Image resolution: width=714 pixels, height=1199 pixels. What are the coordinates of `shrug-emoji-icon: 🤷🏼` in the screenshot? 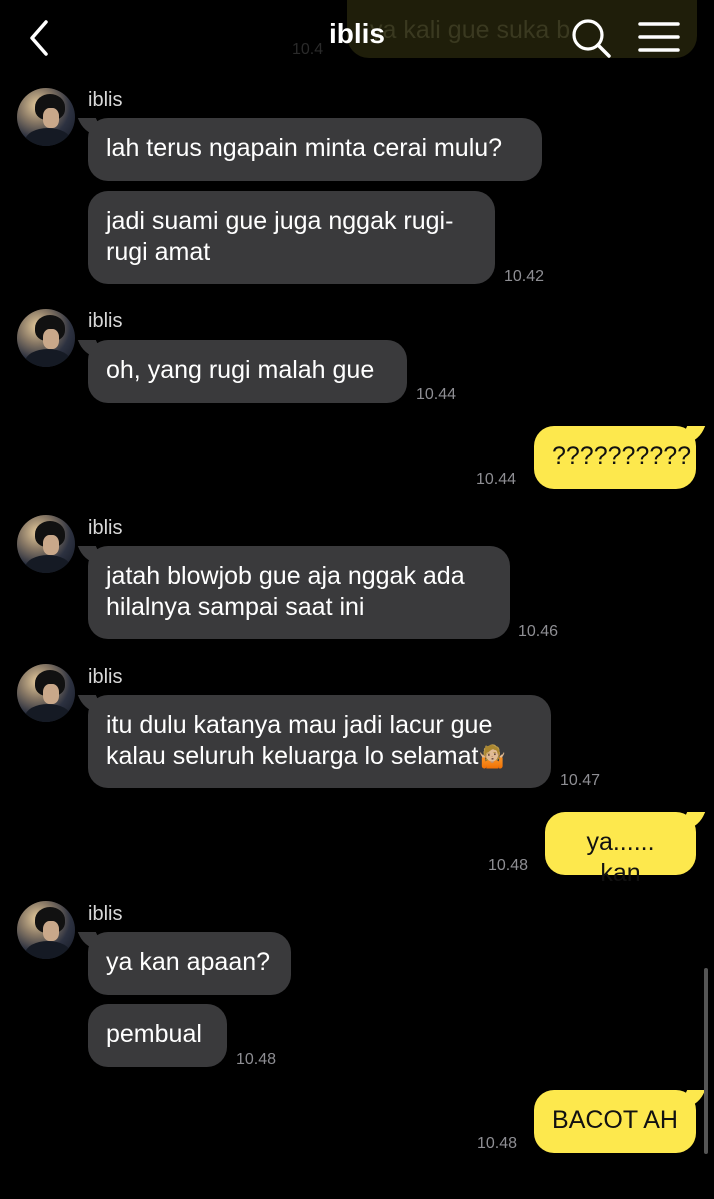 It's located at (492, 756).